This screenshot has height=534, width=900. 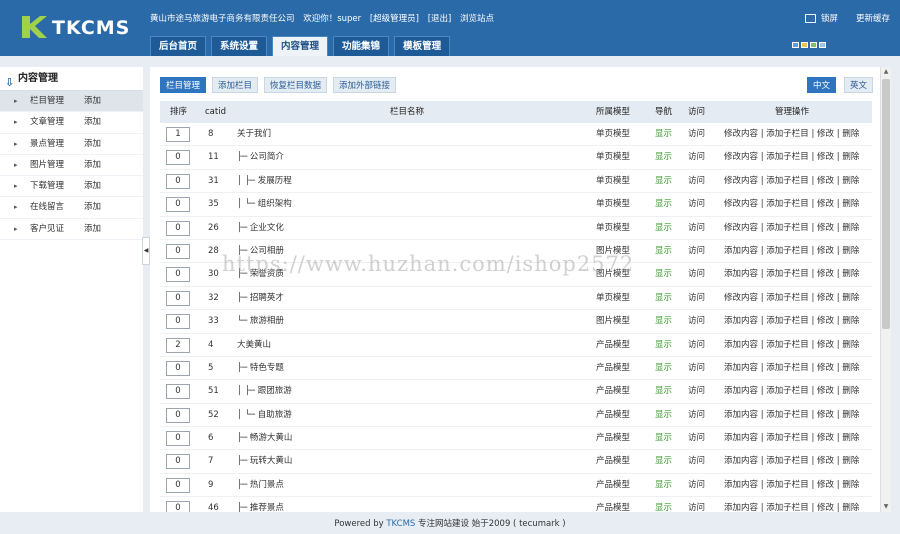 I want to click on add-external-link-button: 添加外部链接, so click(x=365, y=85).